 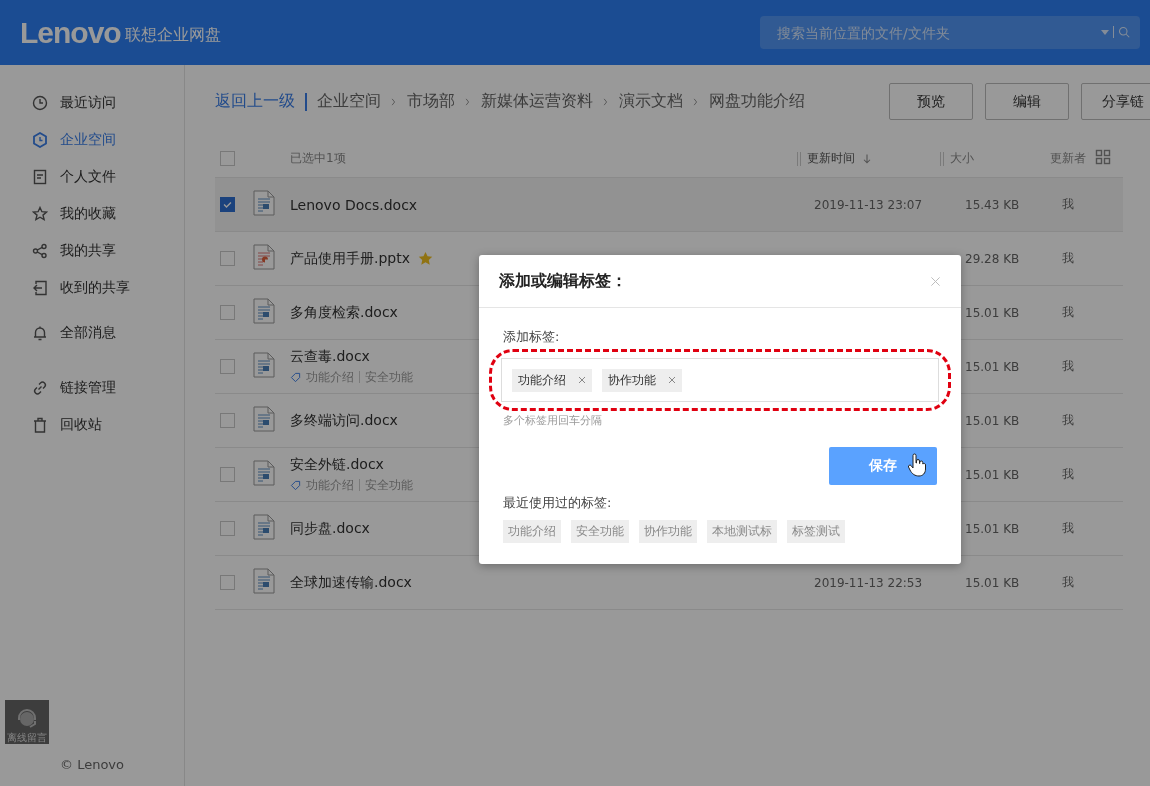 What do you see at coordinates (532, 337) in the screenshot?
I see `field-label: 添加标签:` at bounding box center [532, 337].